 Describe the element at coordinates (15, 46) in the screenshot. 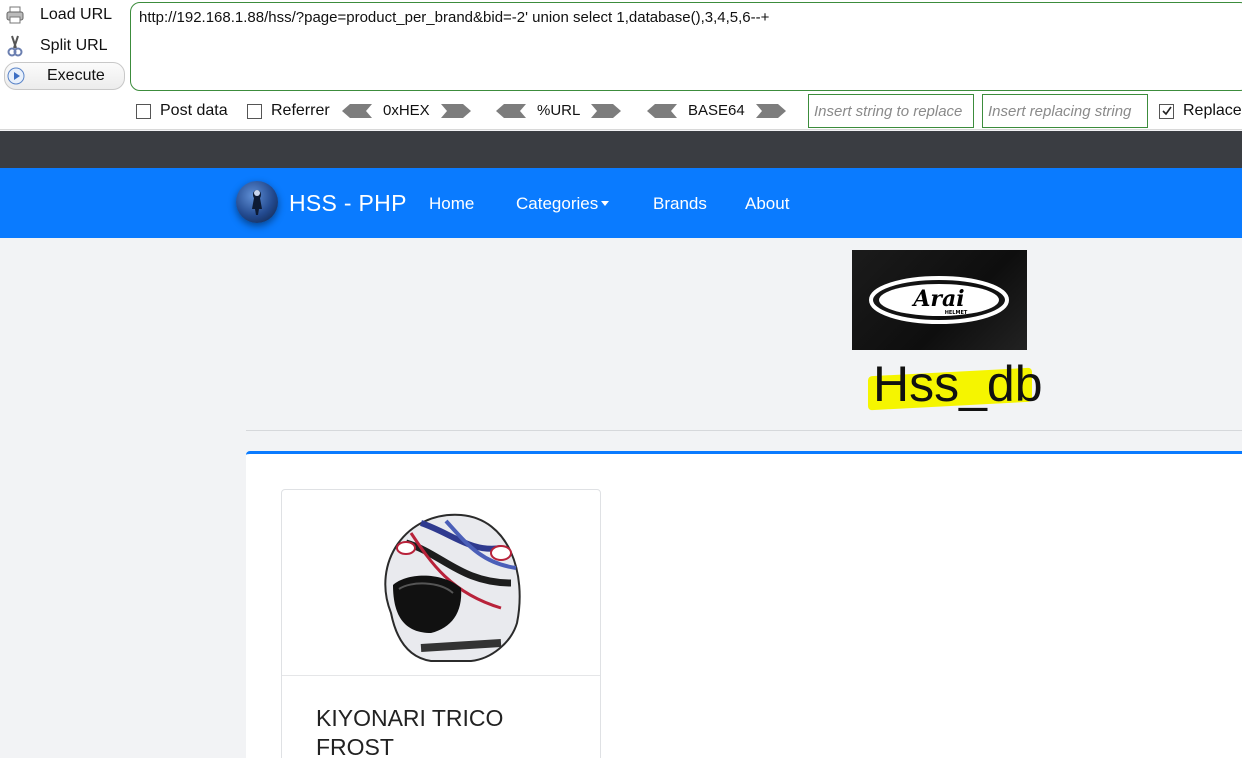

I see `scissors-icon` at that location.